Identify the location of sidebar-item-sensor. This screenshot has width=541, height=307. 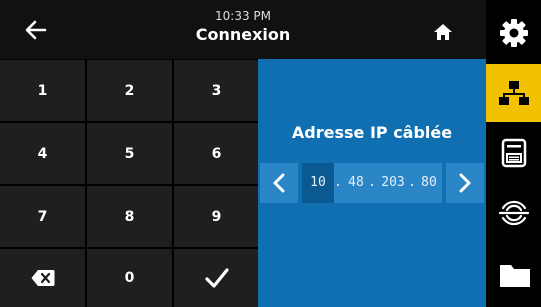
(513, 213).